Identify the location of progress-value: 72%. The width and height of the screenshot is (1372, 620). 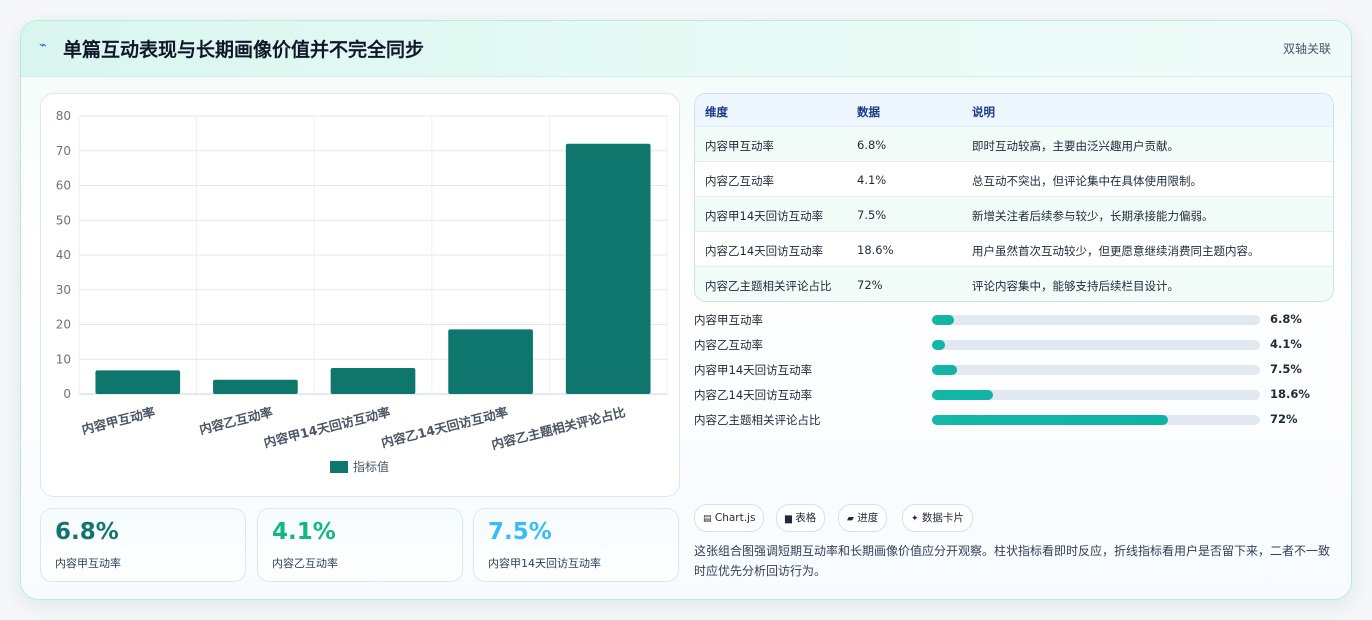
(1284, 419).